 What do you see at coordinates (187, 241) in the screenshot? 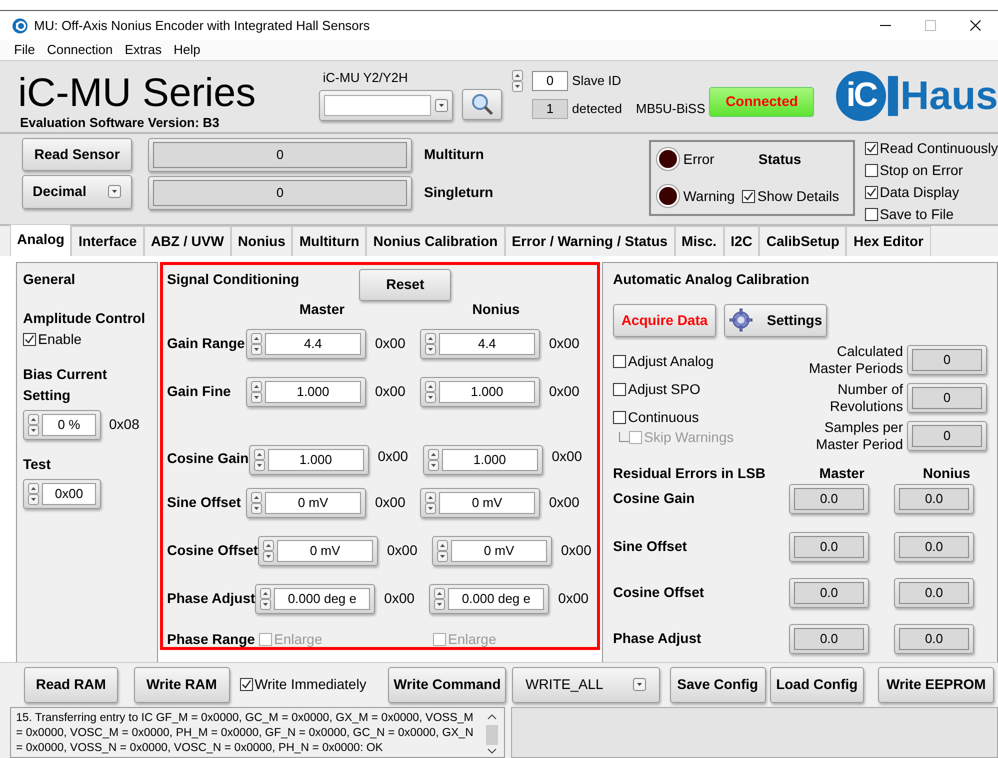
I see `tab: ABZ / UVW` at bounding box center [187, 241].